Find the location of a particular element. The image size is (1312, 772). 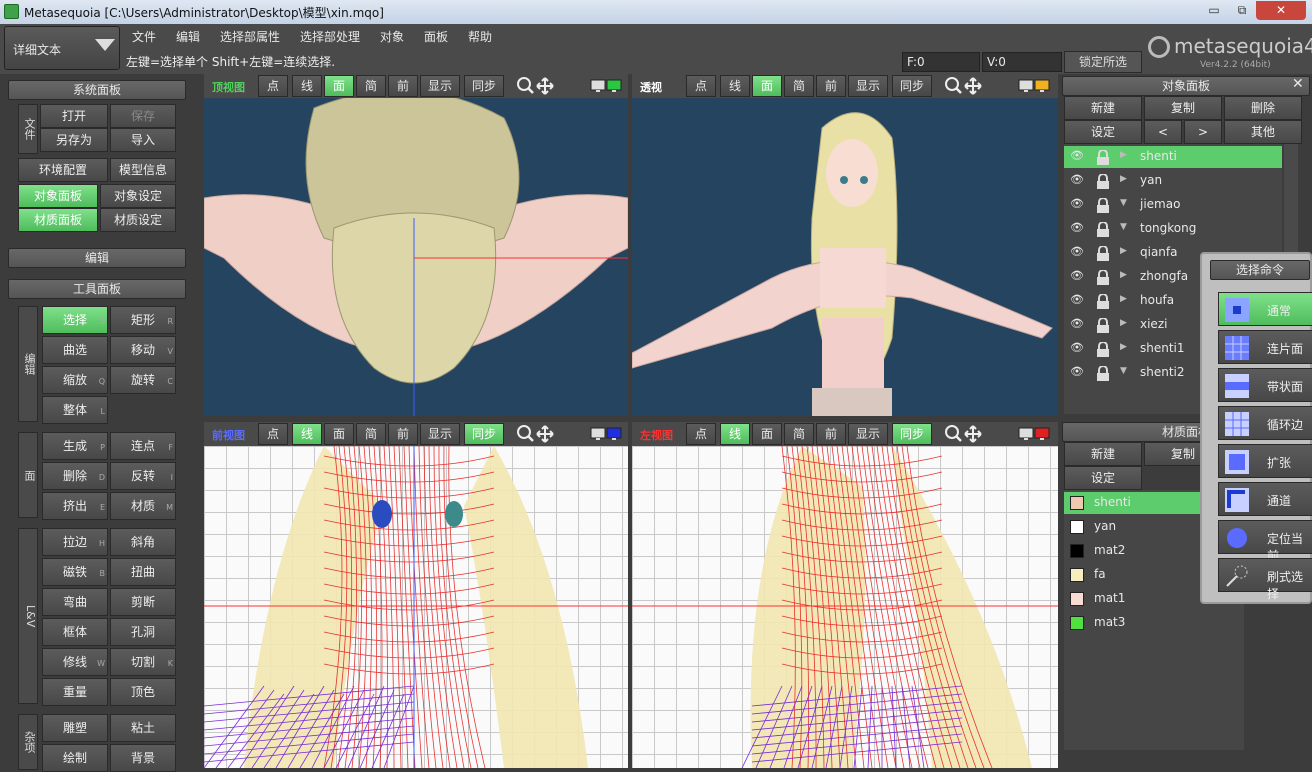

viewport-canvas-left is located at coordinates (845, 607).